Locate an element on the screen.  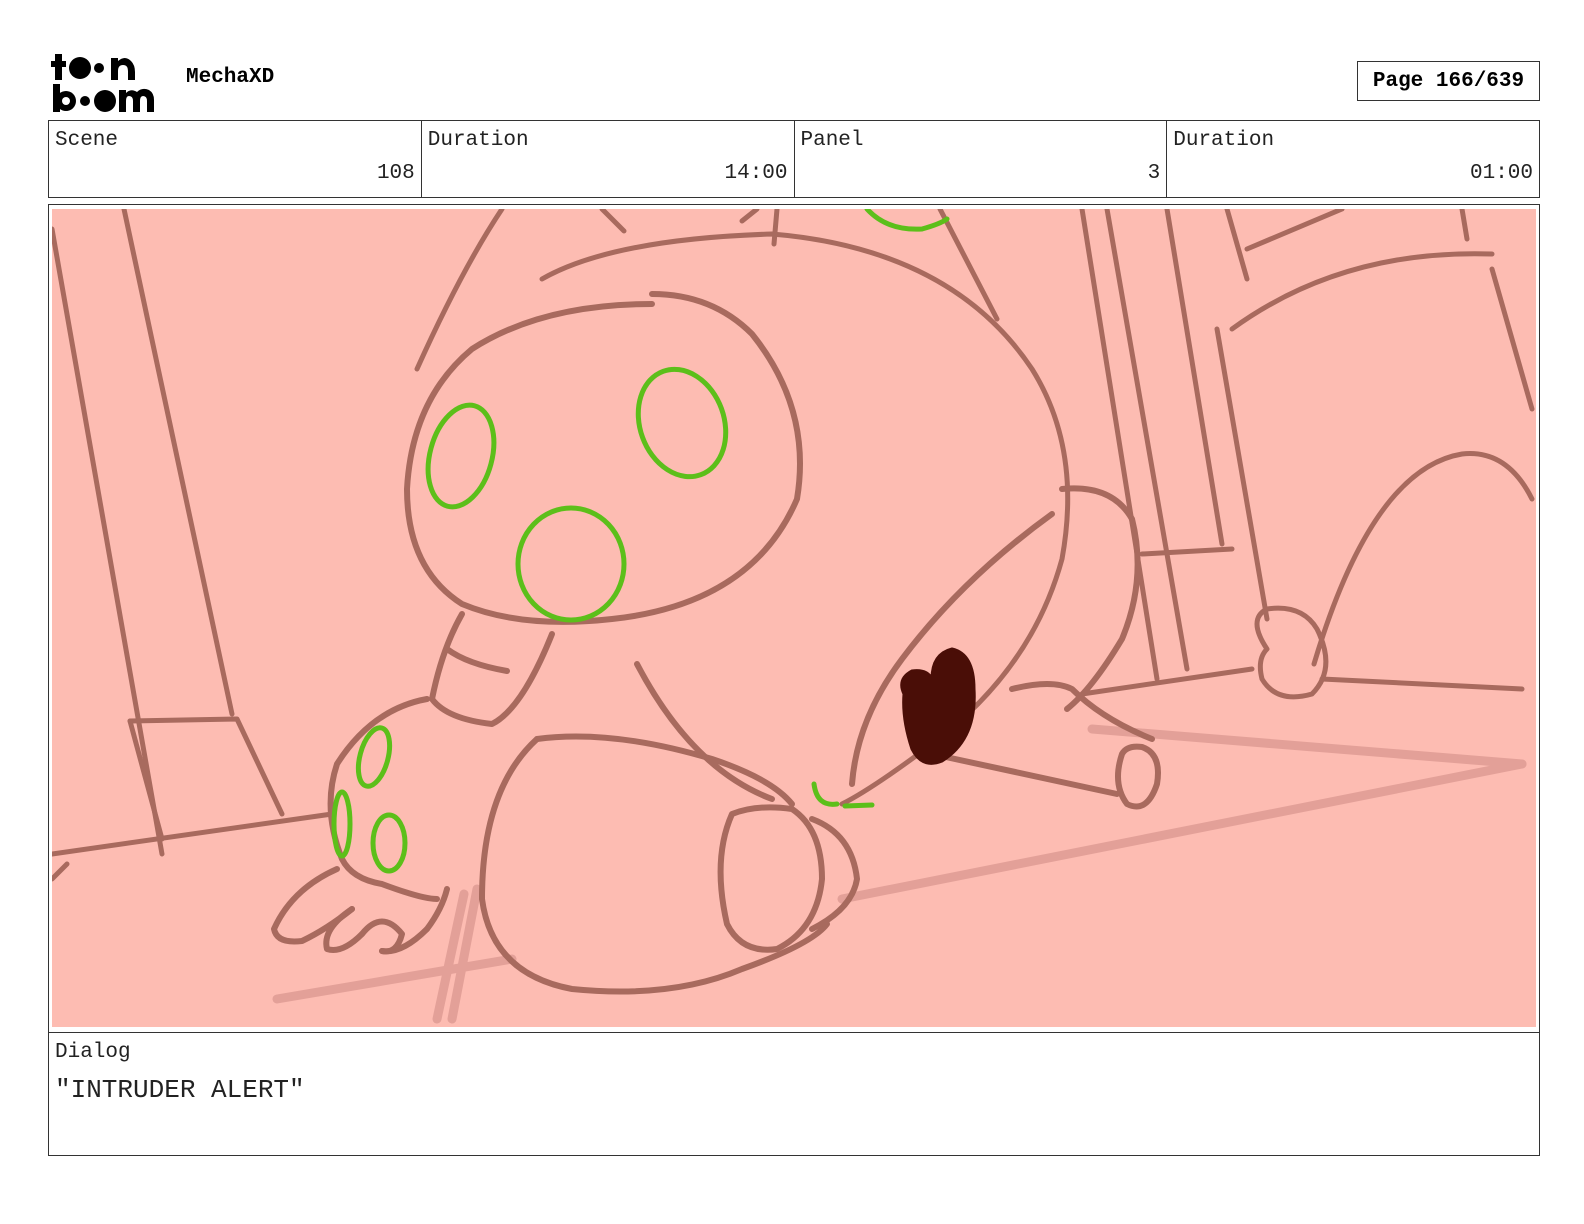
scene-cell: Scene 108 is located at coordinates (235, 159).